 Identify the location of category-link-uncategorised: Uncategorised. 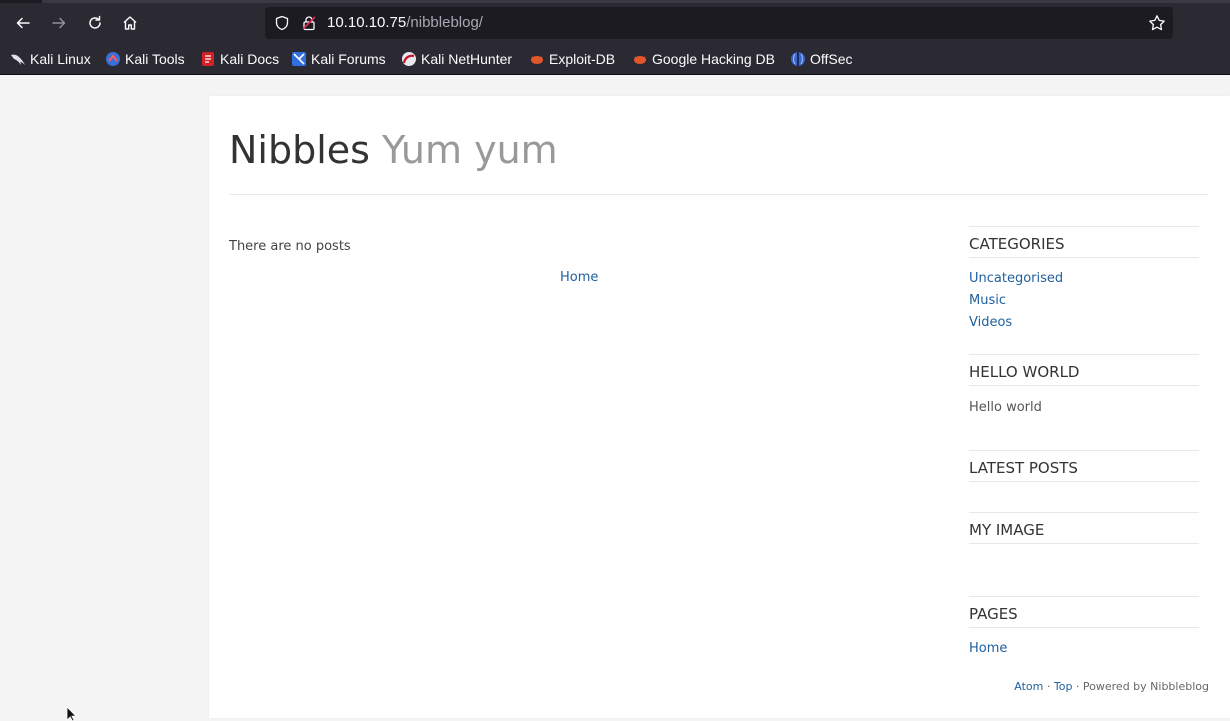
(1016, 278).